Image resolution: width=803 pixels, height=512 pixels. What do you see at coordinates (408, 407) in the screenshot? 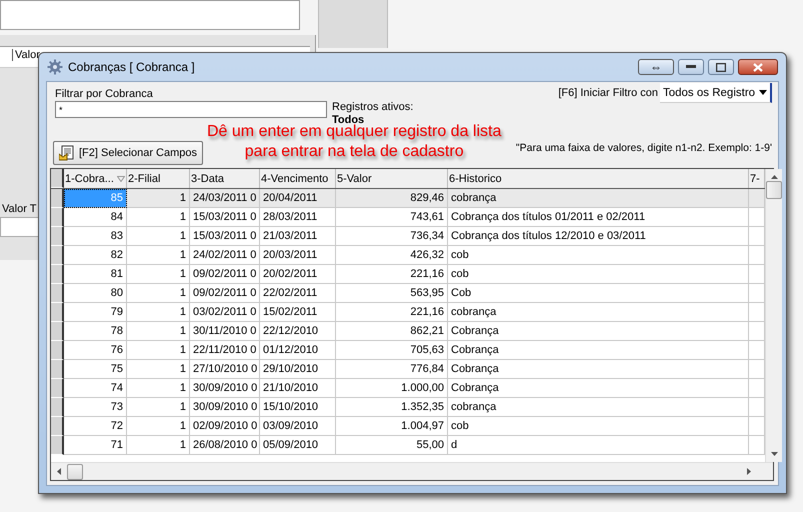
I see `table-row: 73 1 30/09/2010 0 15/10/2010 1.352,35 cobrança` at bounding box center [408, 407].